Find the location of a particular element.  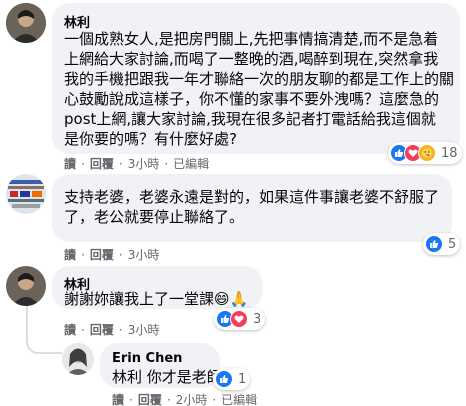

reaction-summary: 3 is located at coordinates (240, 319).